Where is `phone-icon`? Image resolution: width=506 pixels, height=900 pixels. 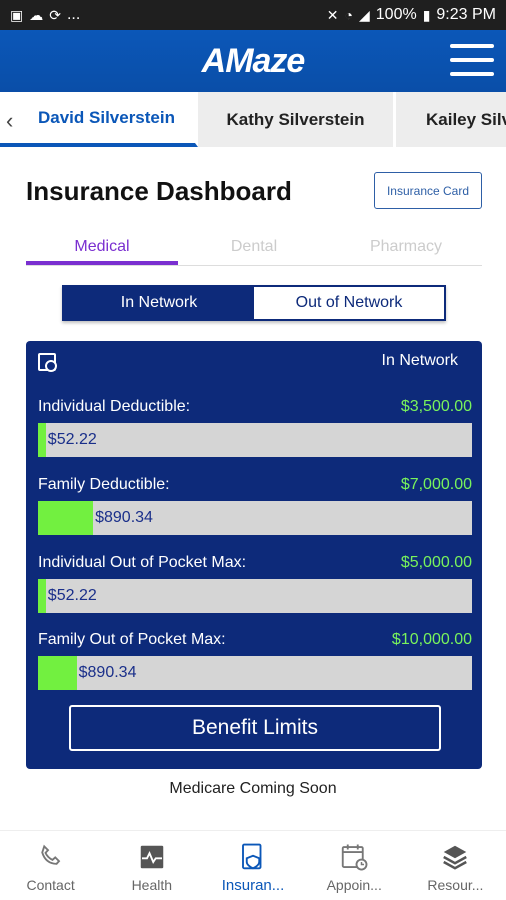 phone-icon is located at coordinates (51, 857).